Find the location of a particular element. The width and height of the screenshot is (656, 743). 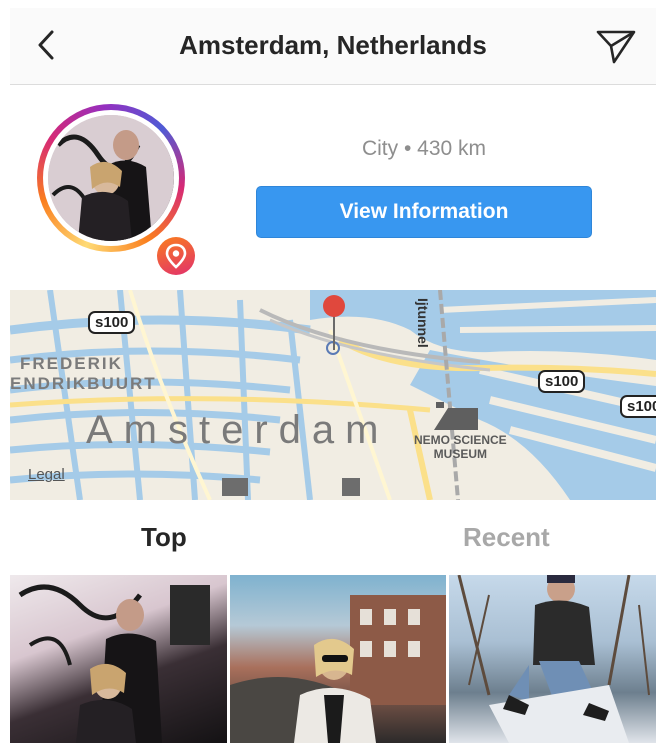

view-information-button: View Information is located at coordinates (424, 212).